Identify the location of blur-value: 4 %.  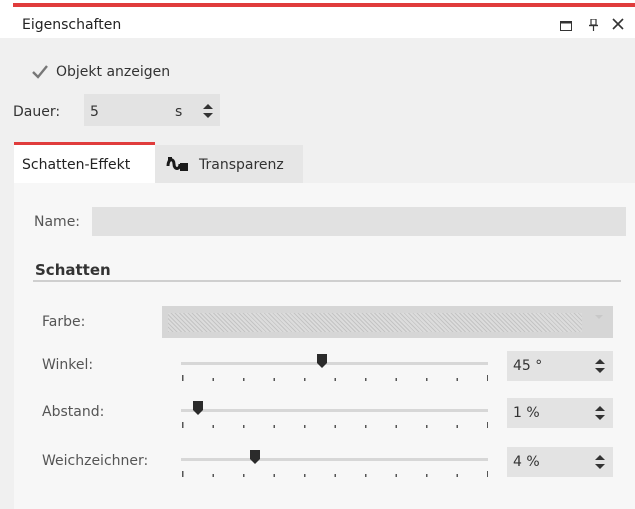
(526, 462).